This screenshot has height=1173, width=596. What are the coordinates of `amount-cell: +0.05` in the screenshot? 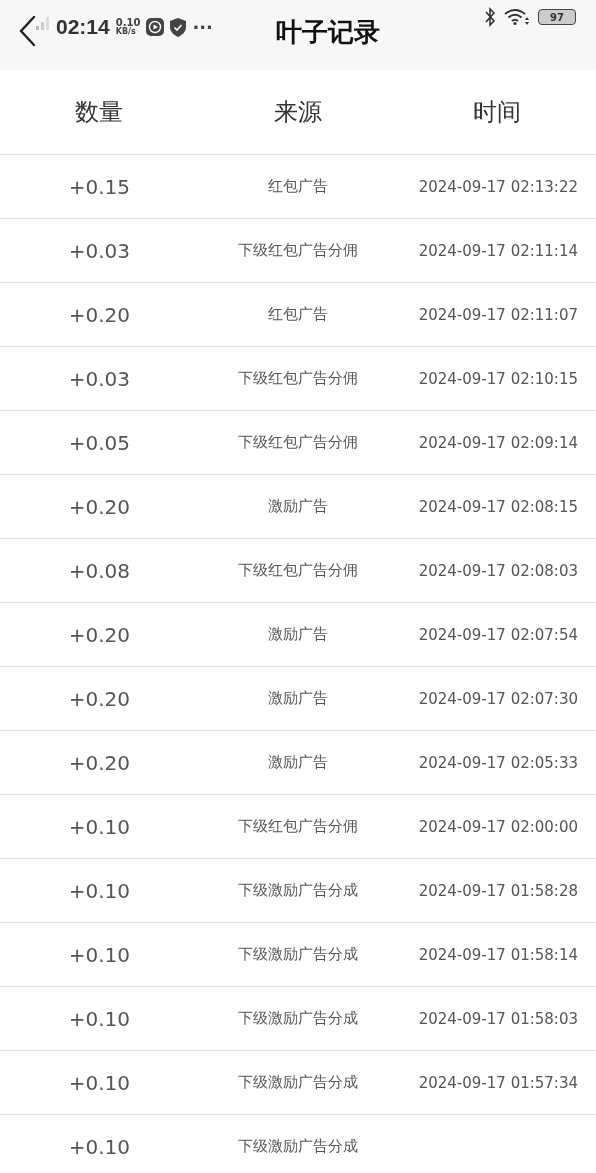 It's located at (99, 442).